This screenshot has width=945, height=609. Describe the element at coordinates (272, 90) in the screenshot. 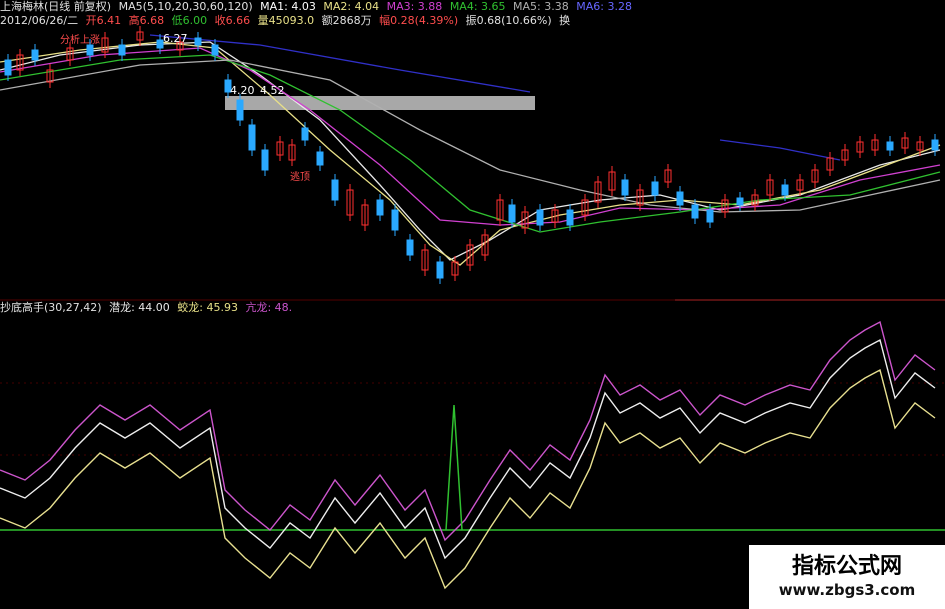

I see `low-box-price: 4.52` at that location.